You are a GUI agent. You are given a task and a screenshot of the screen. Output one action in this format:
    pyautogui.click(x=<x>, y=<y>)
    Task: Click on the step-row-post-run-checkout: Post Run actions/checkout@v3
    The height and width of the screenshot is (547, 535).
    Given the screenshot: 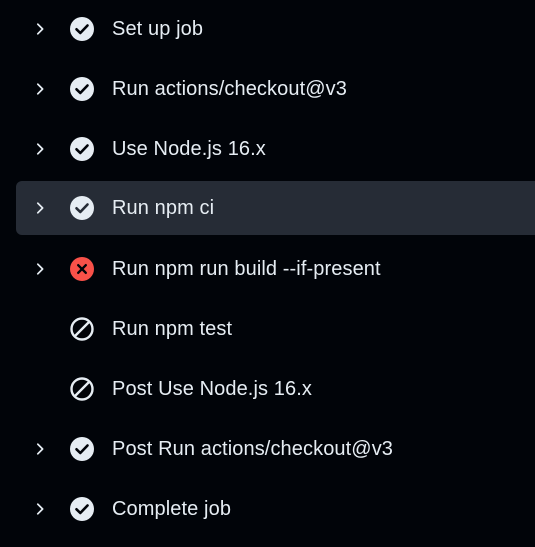 What is the action you would take?
    pyautogui.click(x=275, y=449)
    